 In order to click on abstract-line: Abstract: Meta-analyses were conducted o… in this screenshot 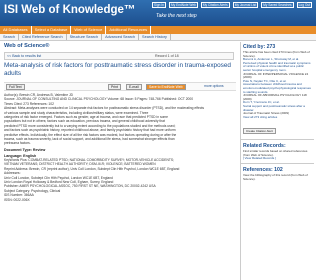, I will do `click(104, 108)`.